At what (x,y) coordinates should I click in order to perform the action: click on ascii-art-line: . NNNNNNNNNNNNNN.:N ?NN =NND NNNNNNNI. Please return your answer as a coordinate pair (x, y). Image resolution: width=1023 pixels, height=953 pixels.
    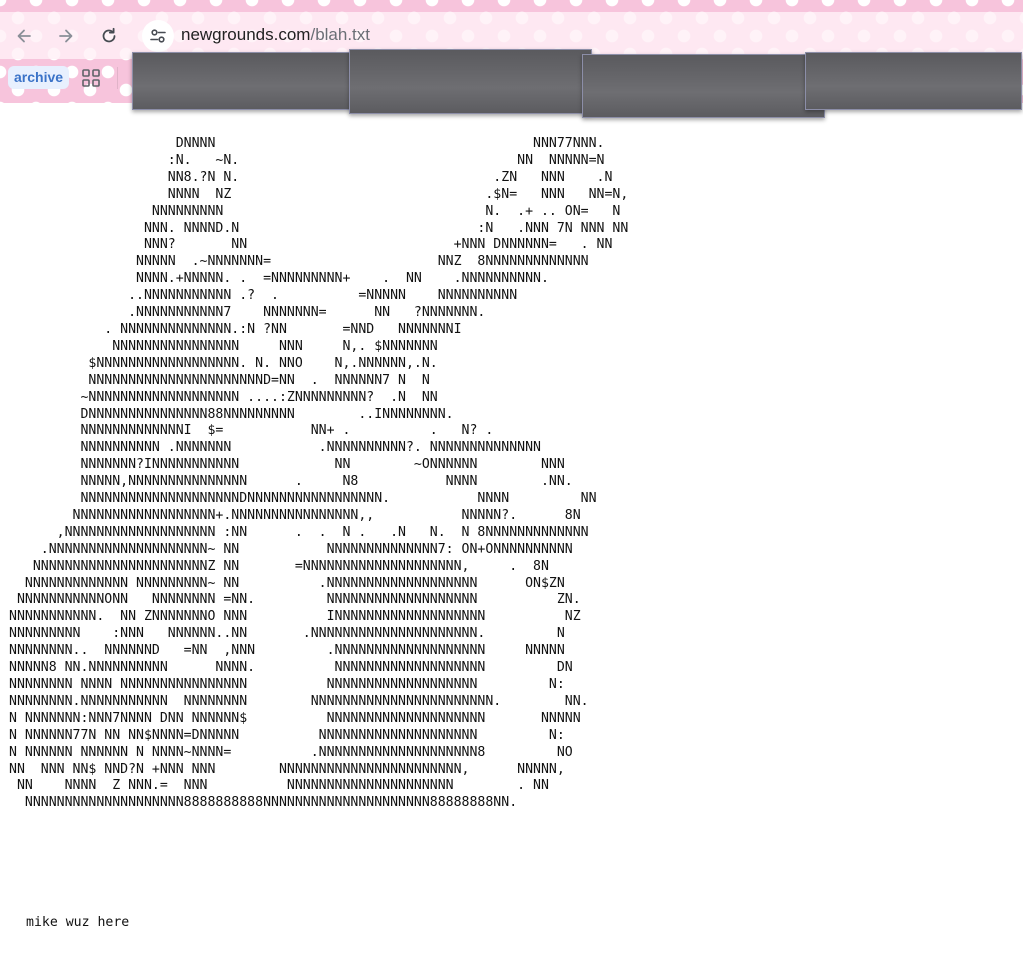
    Looking at the image, I should click on (235, 329).